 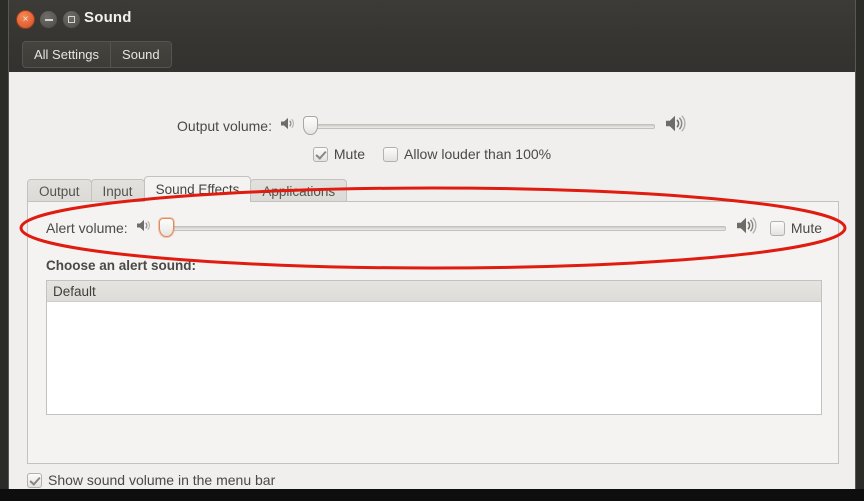 I want to click on output-options-row: Mute Allow louder than 100%, so click(x=432, y=154).